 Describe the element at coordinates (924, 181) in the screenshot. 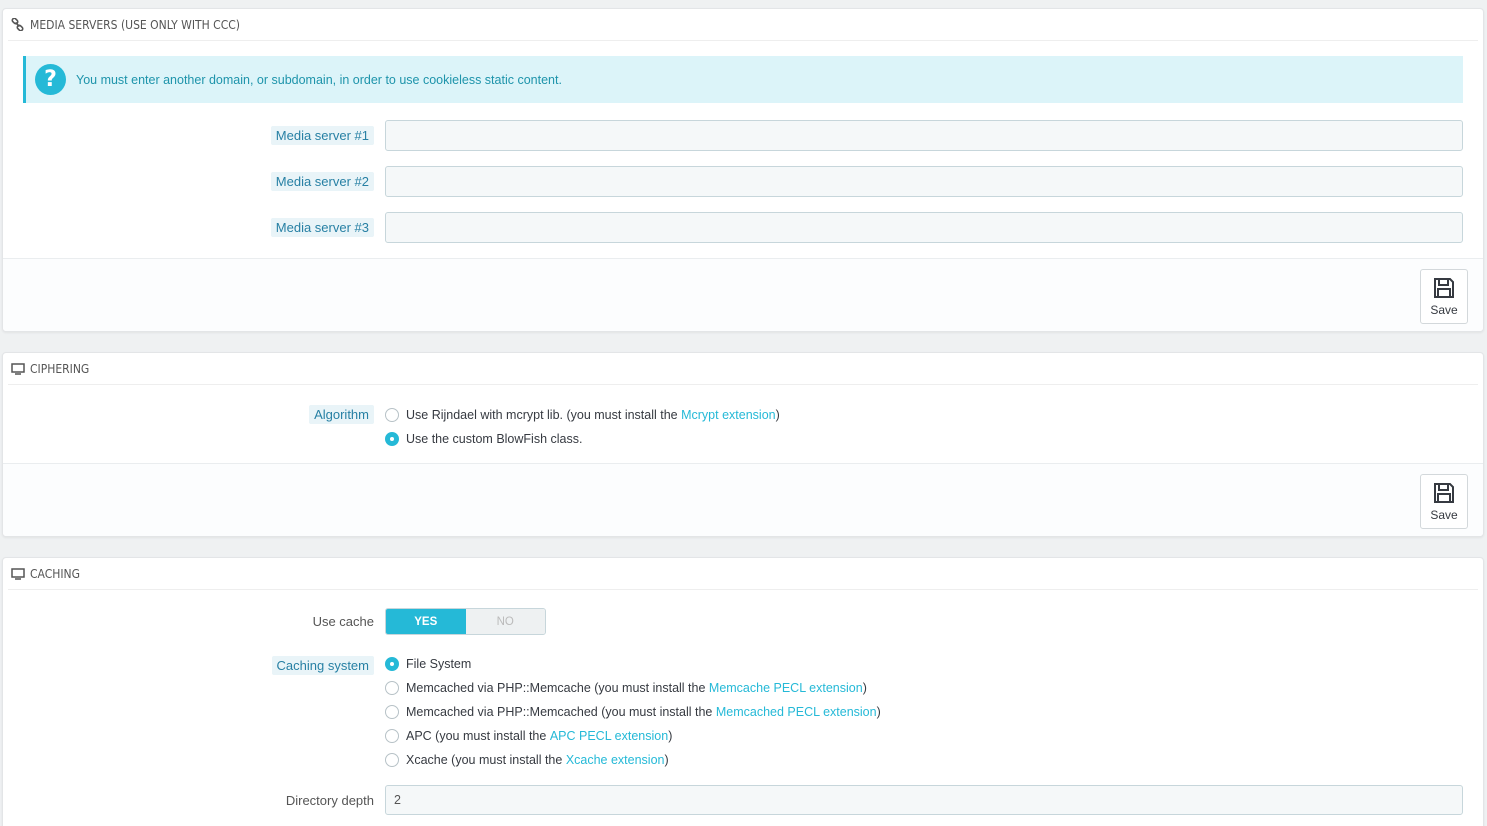

I see `media-server-2-input` at that location.